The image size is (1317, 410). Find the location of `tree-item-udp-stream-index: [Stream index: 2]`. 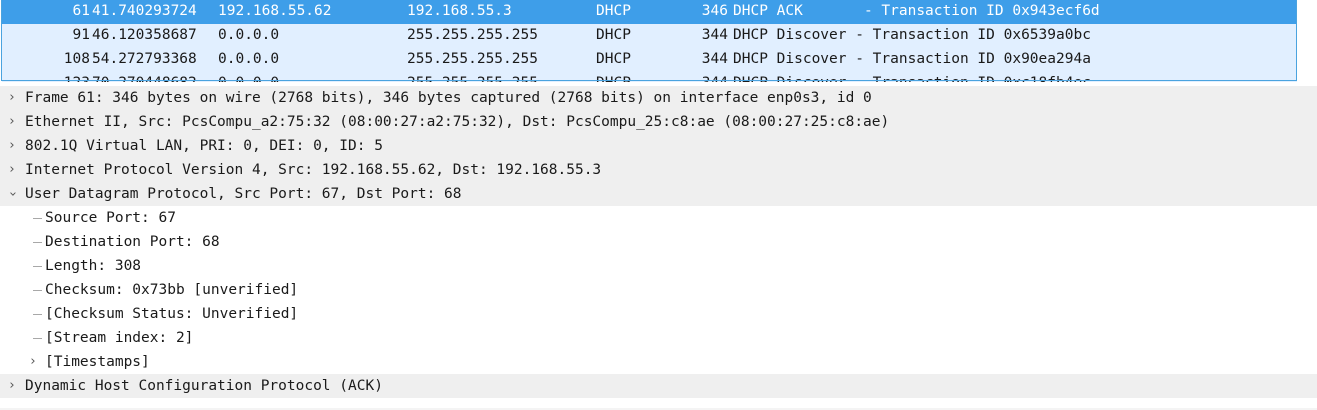

tree-item-udp-stream-index: [Stream index: 2] is located at coordinates (658, 338).